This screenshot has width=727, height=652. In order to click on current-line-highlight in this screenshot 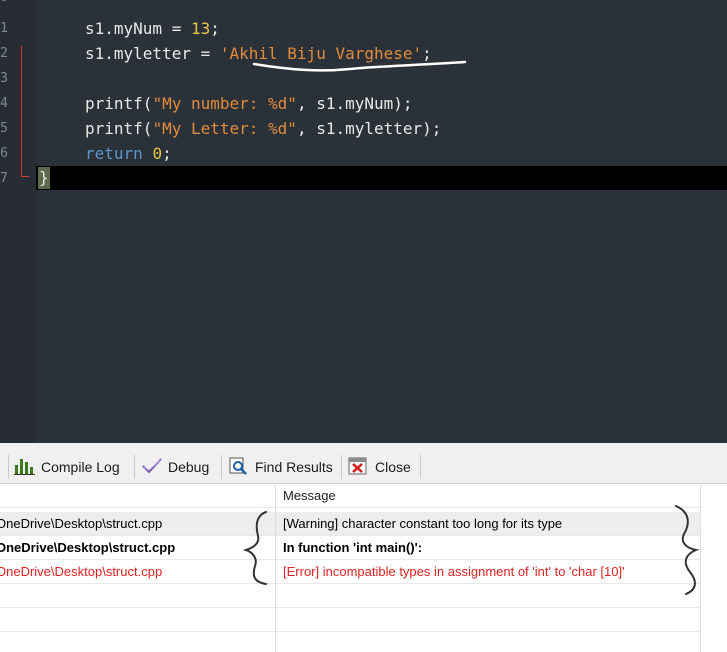, I will do `click(381, 178)`.